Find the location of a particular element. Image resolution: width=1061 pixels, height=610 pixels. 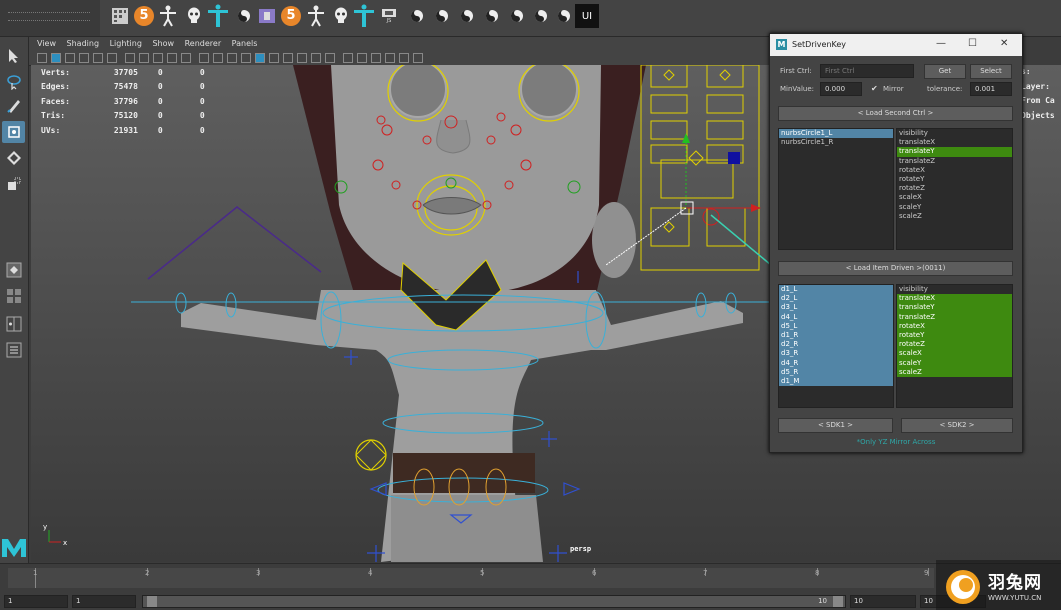

camera-attr-icon is located at coordinates (56, 58).